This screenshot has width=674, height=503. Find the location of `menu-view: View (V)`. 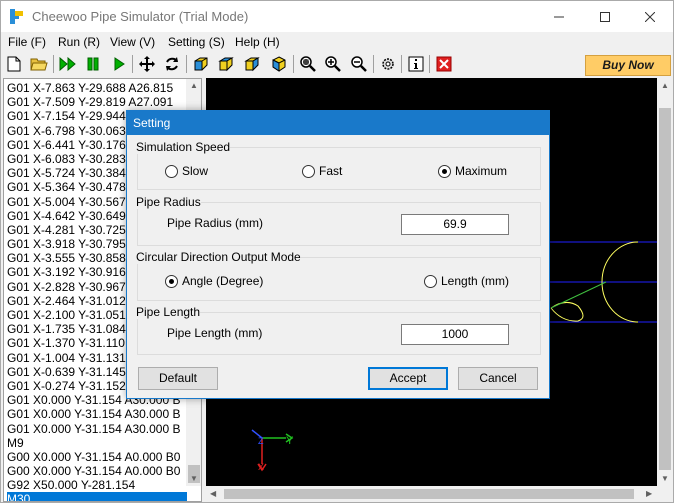

menu-view: View (V) is located at coordinates (132, 42).